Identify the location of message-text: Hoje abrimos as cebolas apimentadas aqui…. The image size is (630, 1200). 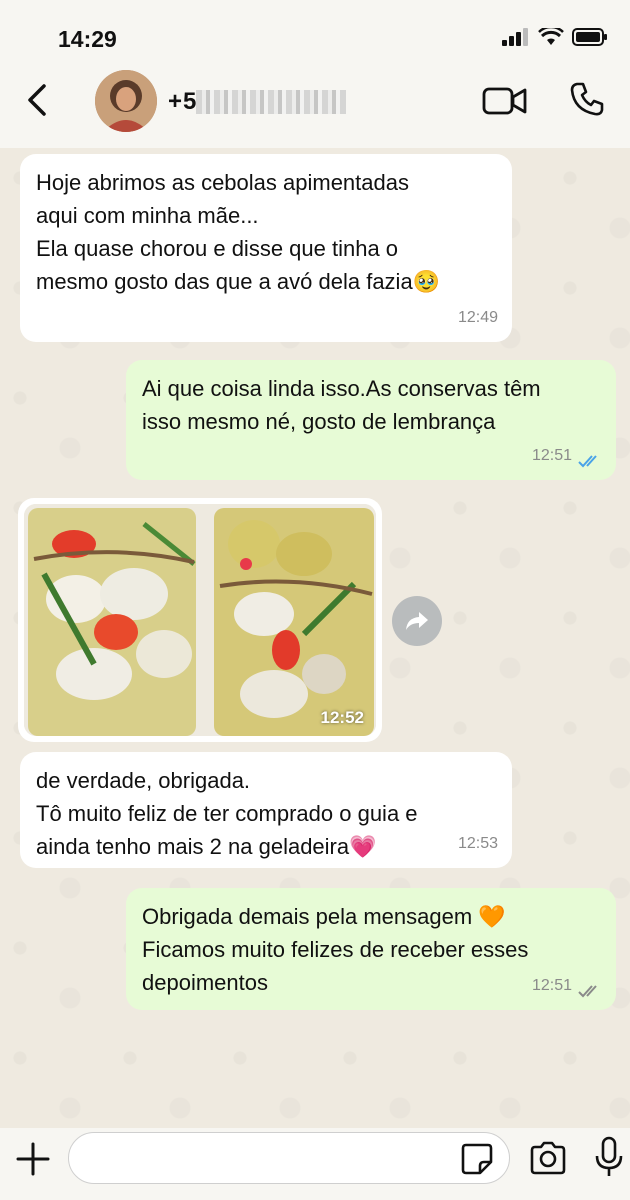
(238, 232).